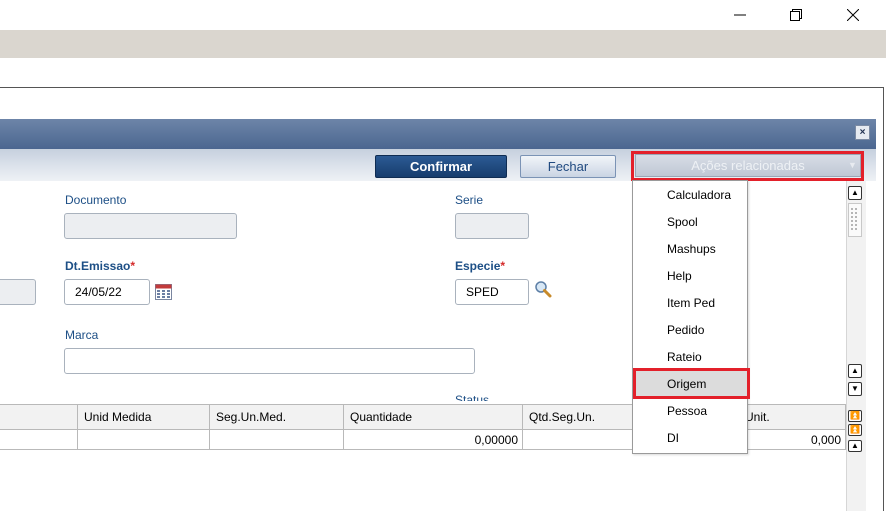 This screenshot has height=511, width=886. I want to click on calendar-icon, so click(163, 292).